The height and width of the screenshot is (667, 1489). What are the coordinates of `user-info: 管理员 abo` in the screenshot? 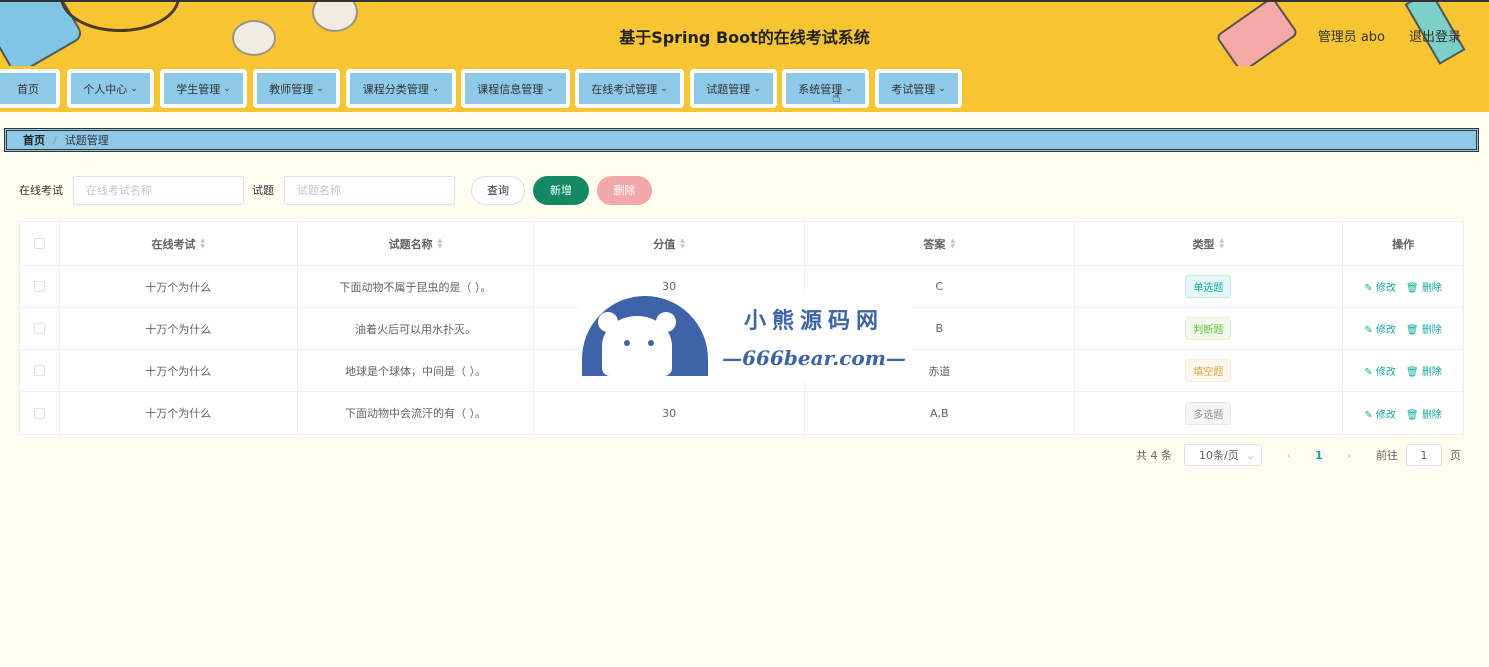 It's located at (1351, 37).